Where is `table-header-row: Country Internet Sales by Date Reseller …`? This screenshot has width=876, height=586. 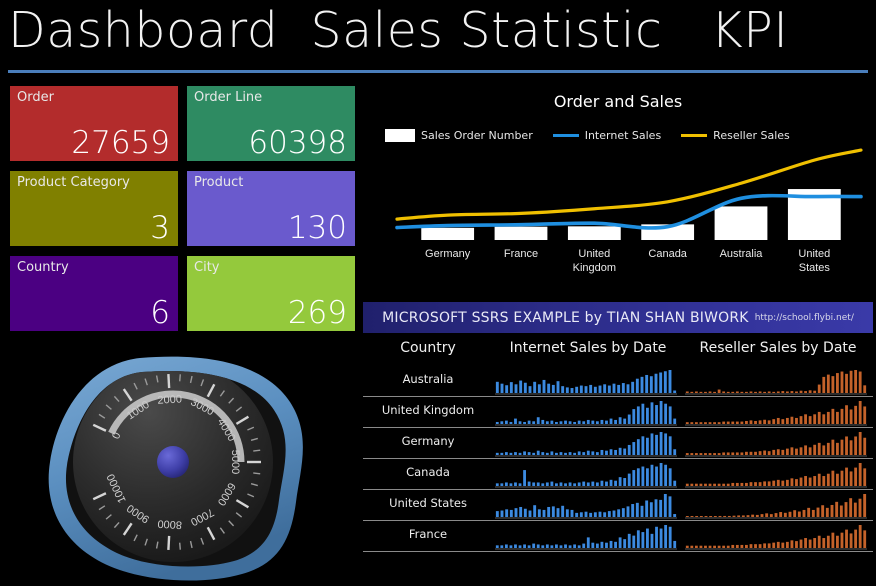 table-header-row: Country Internet Sales by Date Reseller … is located at coordinates (618, 351).